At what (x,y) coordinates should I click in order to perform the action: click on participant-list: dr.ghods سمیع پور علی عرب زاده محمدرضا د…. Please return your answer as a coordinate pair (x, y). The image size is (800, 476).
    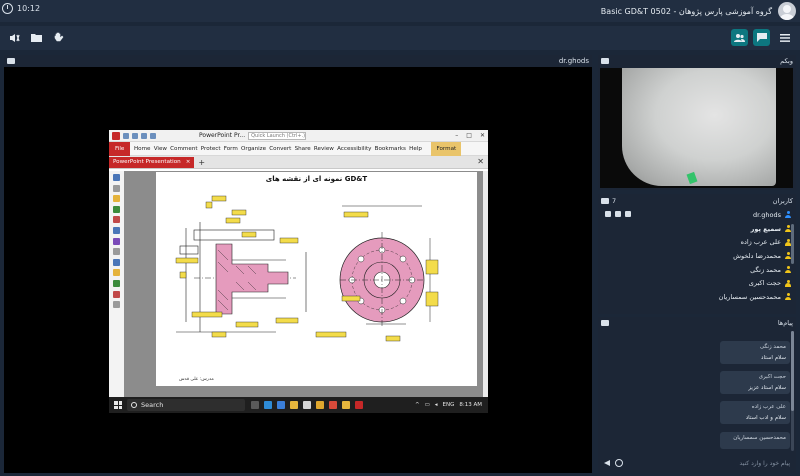
    Looking at the image, I should click on (697, 256).